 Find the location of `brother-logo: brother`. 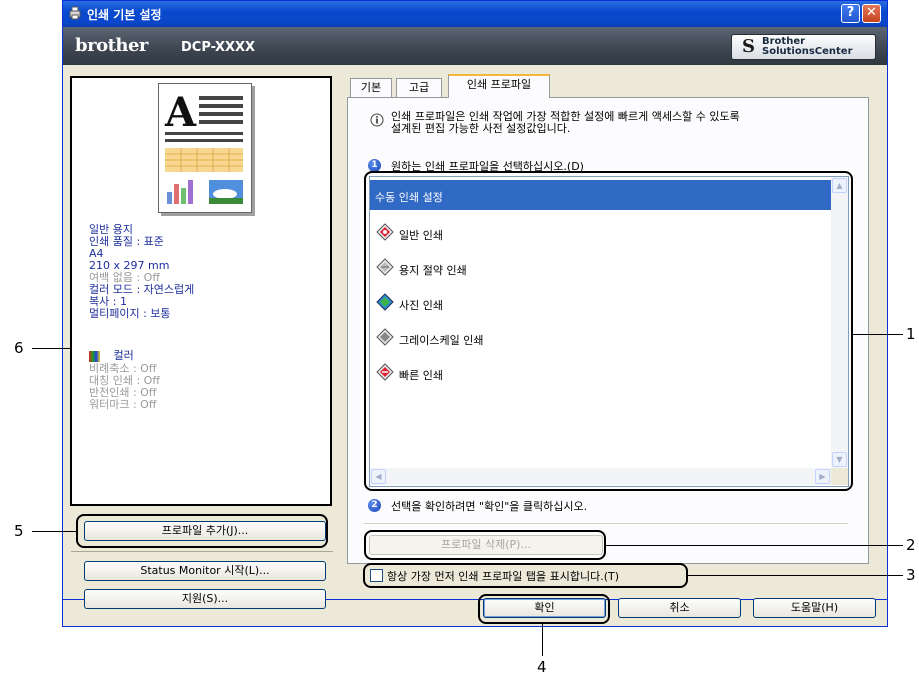

brother-logo: brother is located at coordinates (111, 45).